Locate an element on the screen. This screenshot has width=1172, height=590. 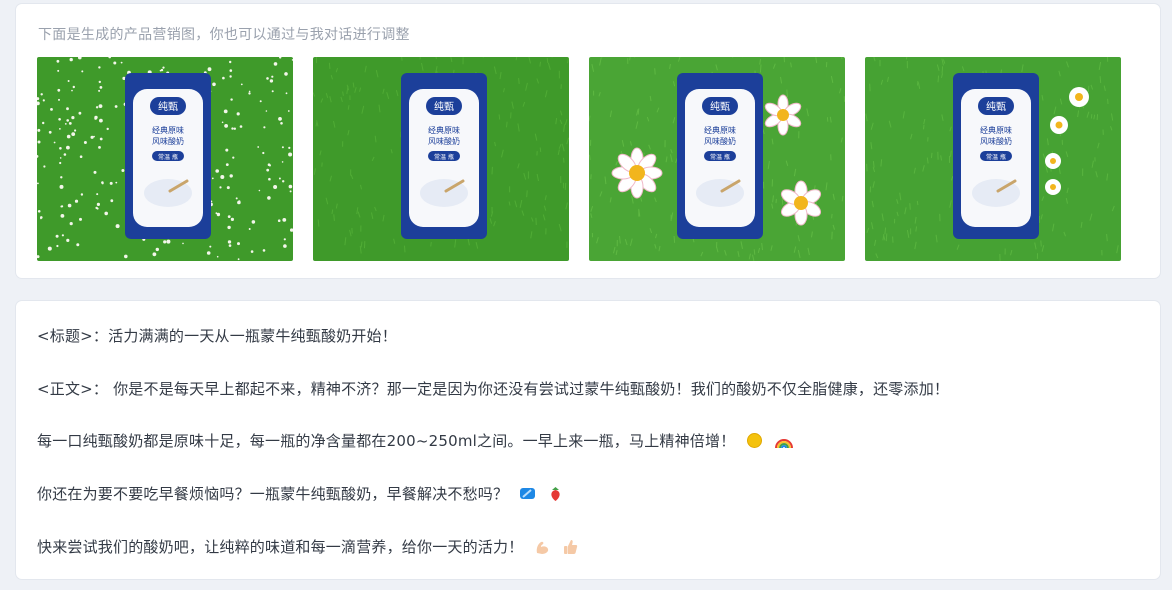
product-image-grass-daisies: 纯甄 经典原味 风味酸奶 常温 瓶 is located at coordinates (717, 159).